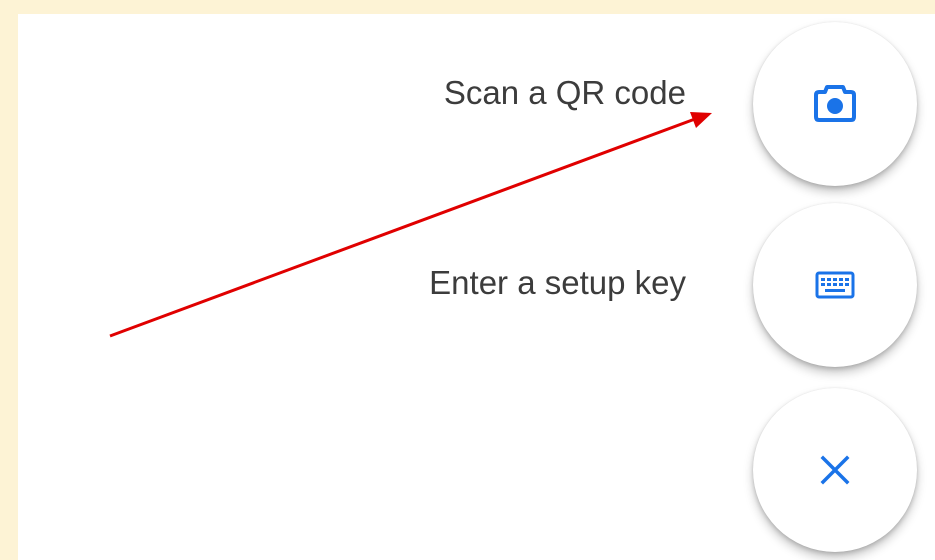  I want to click on setup-key-label: Enter a setup key, so click(557, 283).